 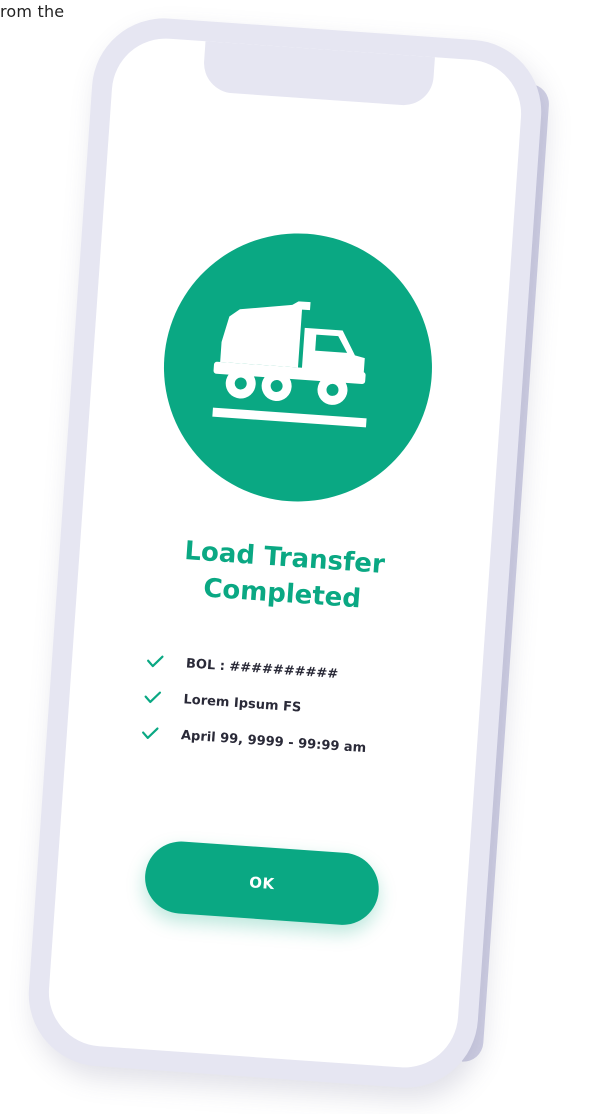 What do you see at coordinates (242, 703) in the screenshot?
I see `detail-text-location: Lorem Ipsum FS` at bounding box center [242, 703].